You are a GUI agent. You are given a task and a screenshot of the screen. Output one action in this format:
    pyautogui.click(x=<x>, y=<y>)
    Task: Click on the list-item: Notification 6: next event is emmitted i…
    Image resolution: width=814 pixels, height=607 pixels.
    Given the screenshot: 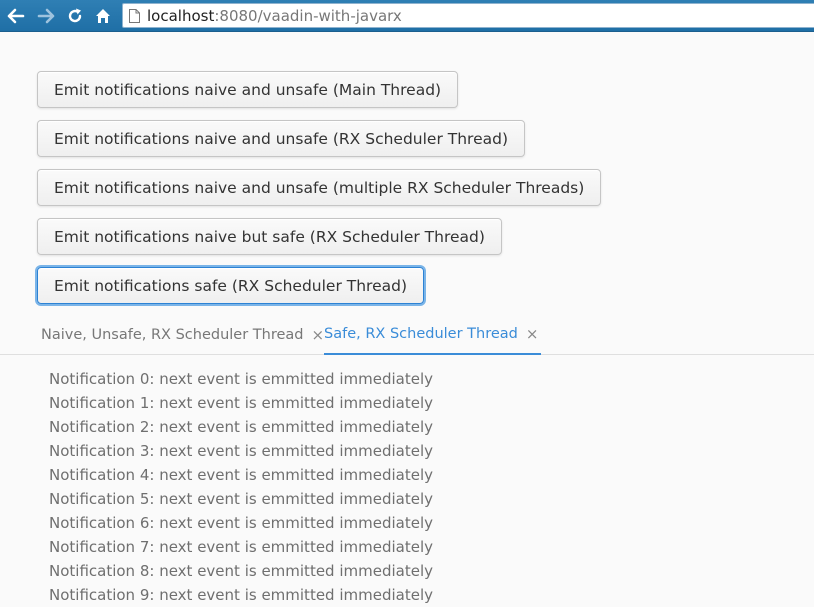 What is the action you would take?
    pyautogui.click(x=241, y=523)
    